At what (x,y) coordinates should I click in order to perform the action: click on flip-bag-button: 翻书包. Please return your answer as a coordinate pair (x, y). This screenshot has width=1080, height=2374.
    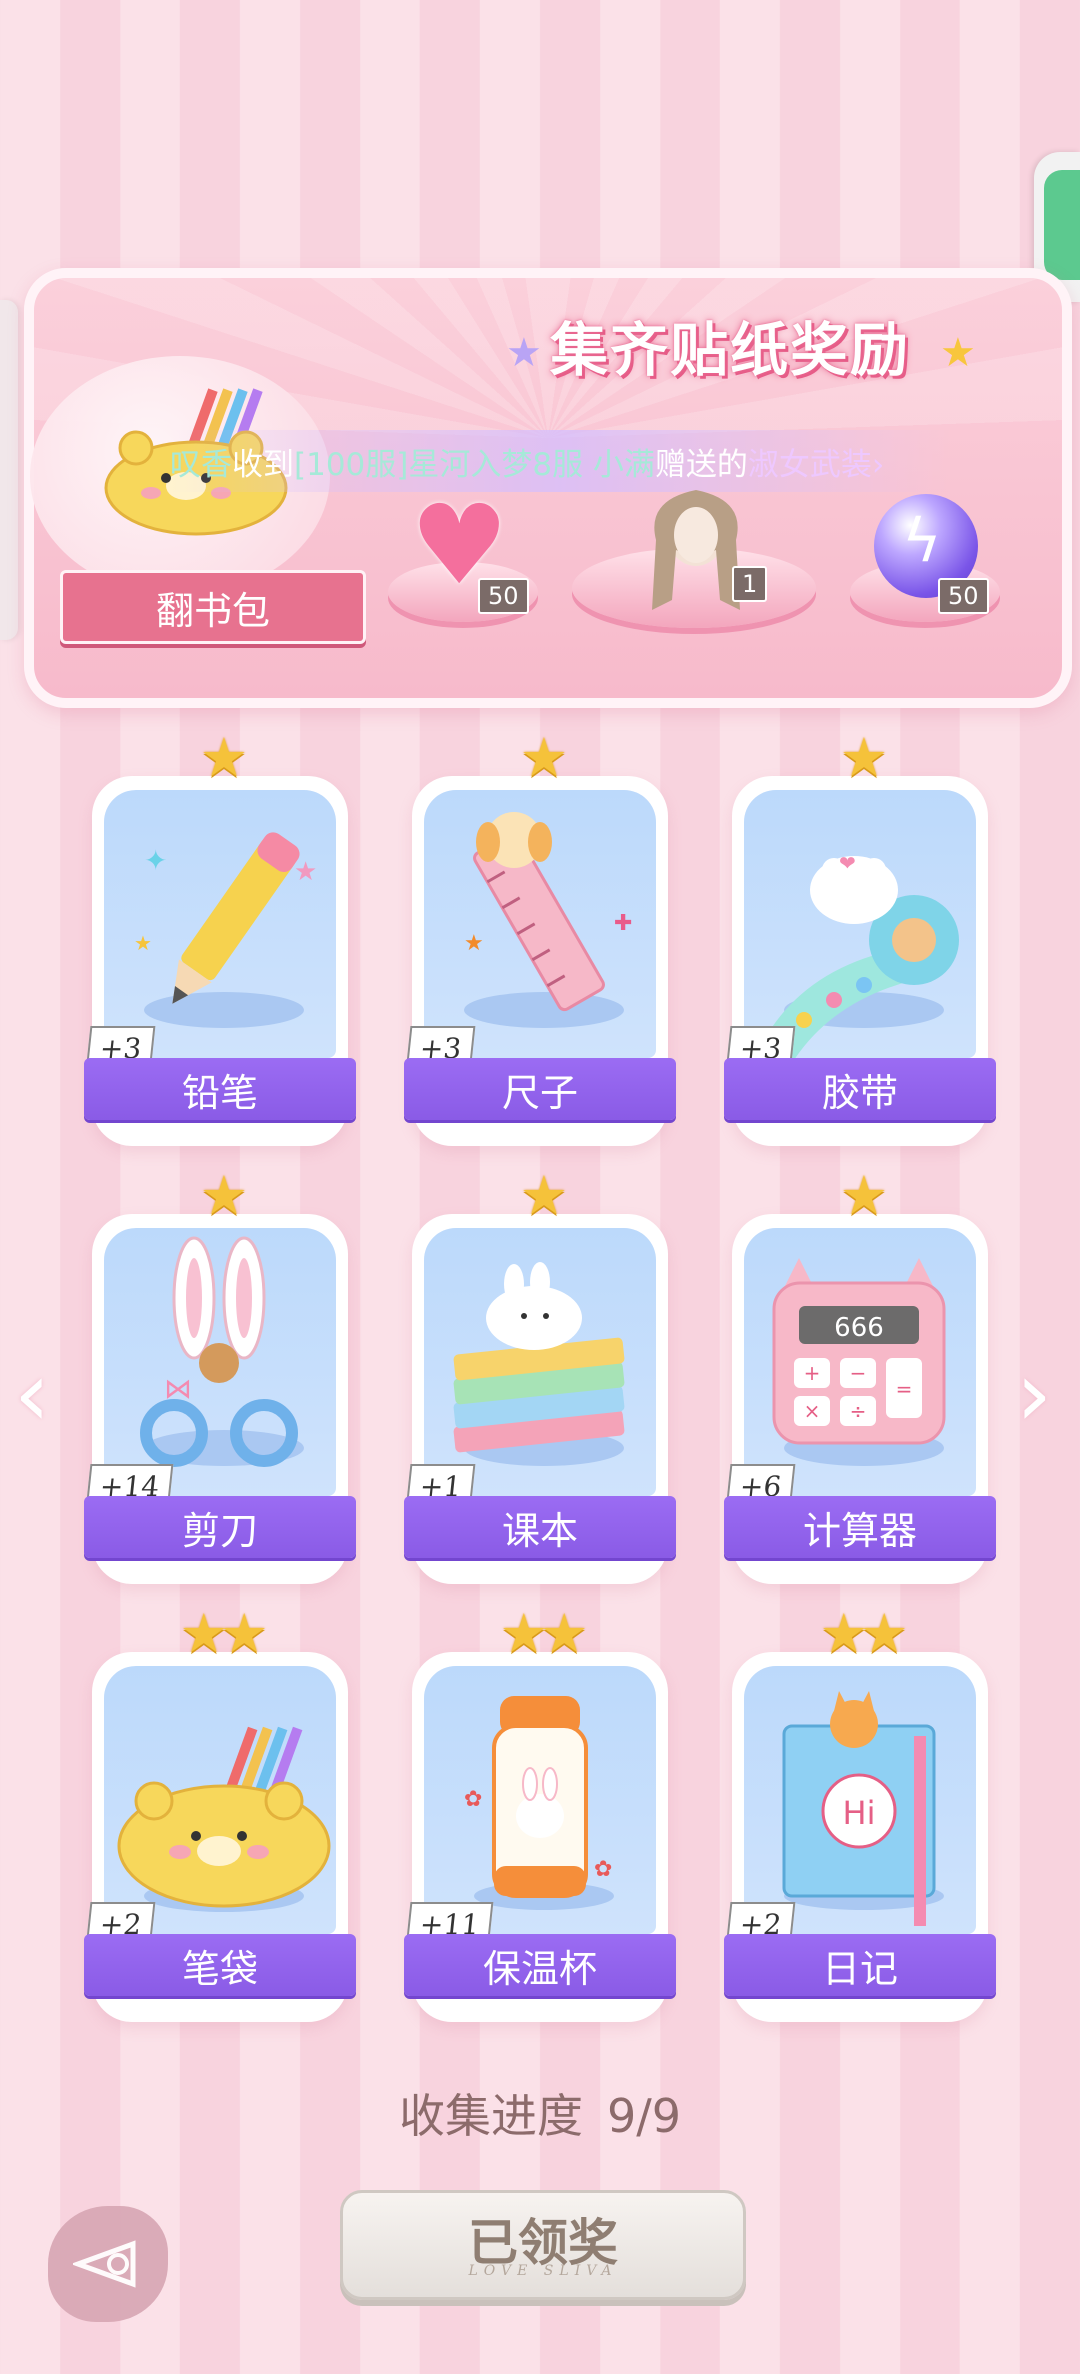
    Looking at the image, I should click on (213, 607).